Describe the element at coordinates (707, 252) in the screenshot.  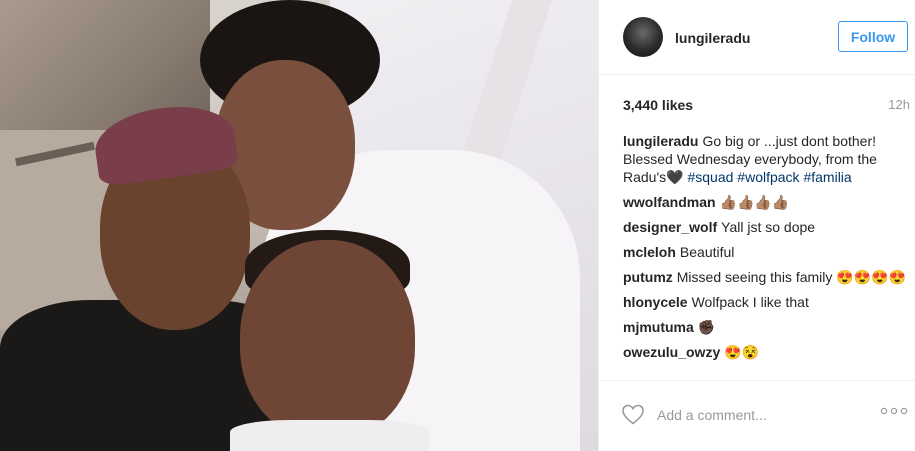
I see `comment-text: Beautiful` at that location.